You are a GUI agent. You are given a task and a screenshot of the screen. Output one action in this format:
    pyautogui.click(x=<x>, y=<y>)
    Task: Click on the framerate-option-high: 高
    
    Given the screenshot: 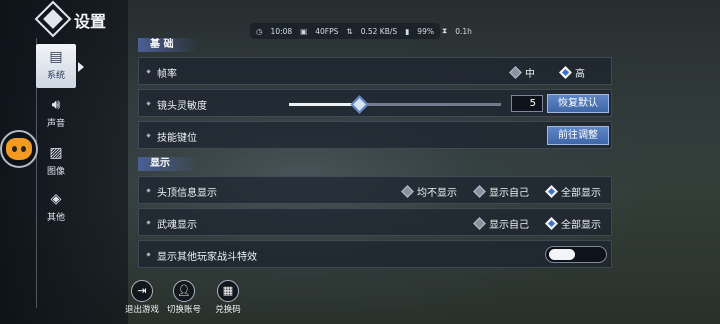 What is the action you would take?
    pyautogui.click(x=572, y=72)
    